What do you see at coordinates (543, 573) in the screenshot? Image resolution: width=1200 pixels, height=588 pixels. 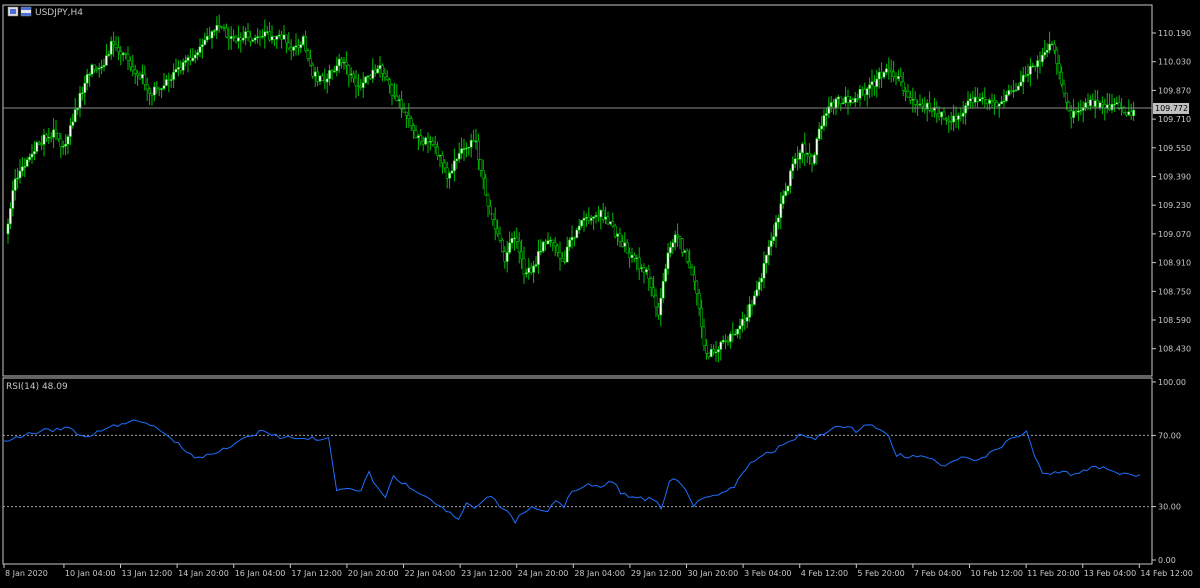 I see `time-tick-label: 24 Jan 20:00` at bounding box center [543, 573].